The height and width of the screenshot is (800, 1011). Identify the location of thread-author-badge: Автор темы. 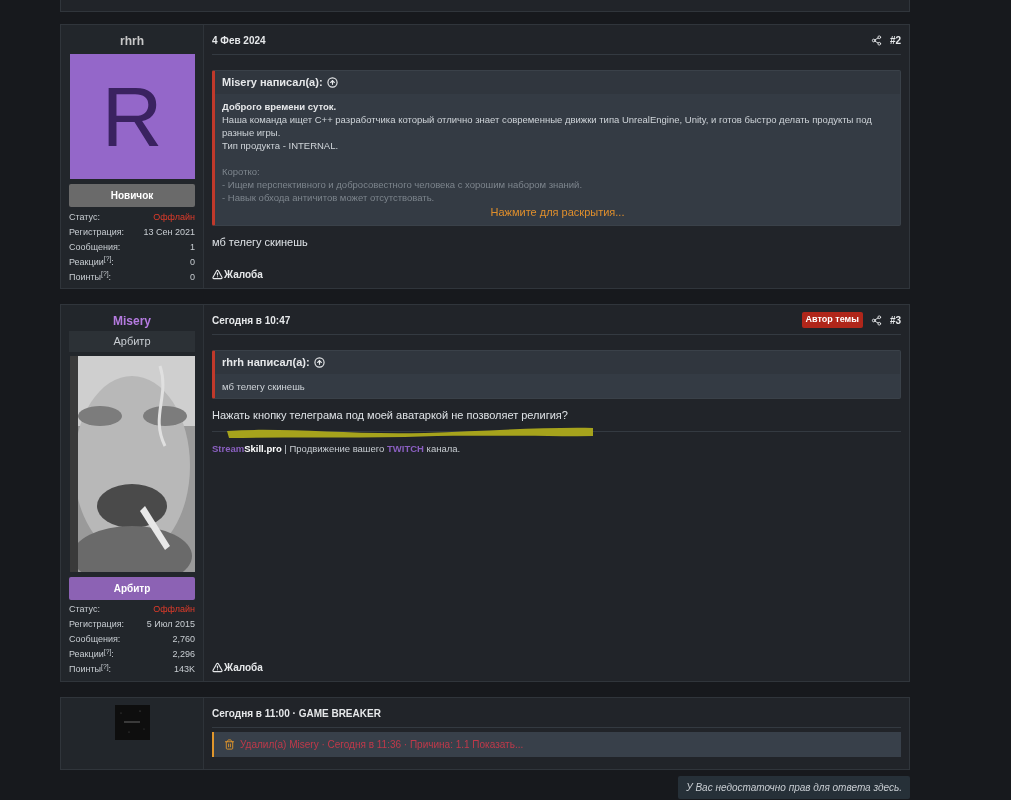
(832, 320).